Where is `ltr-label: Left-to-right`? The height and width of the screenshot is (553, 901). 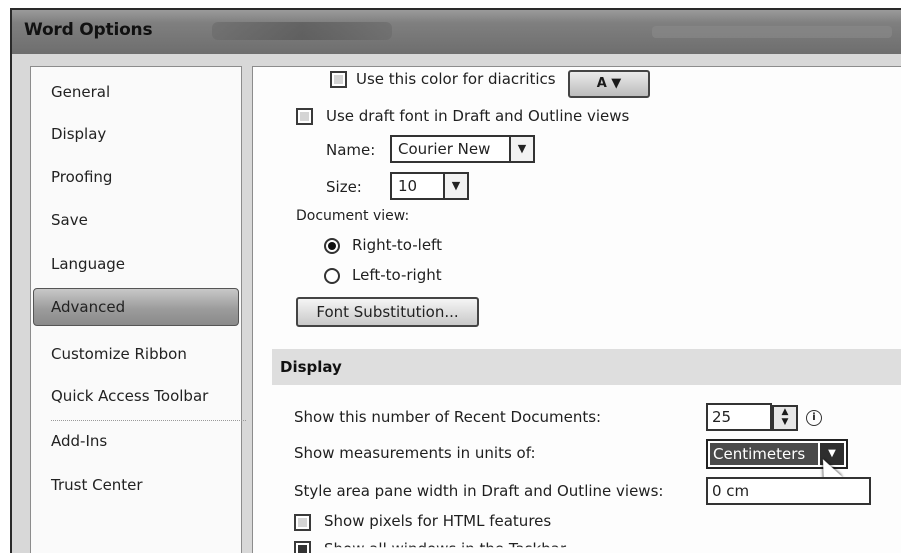
ltr-label: Left-to-right is located at coordinates (397, 275).